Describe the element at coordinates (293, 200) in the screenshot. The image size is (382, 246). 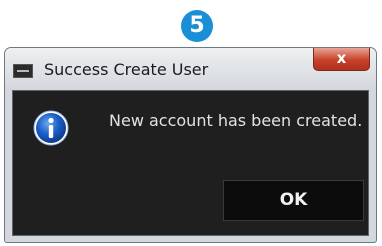
I see `ok-button: OK` at that location.